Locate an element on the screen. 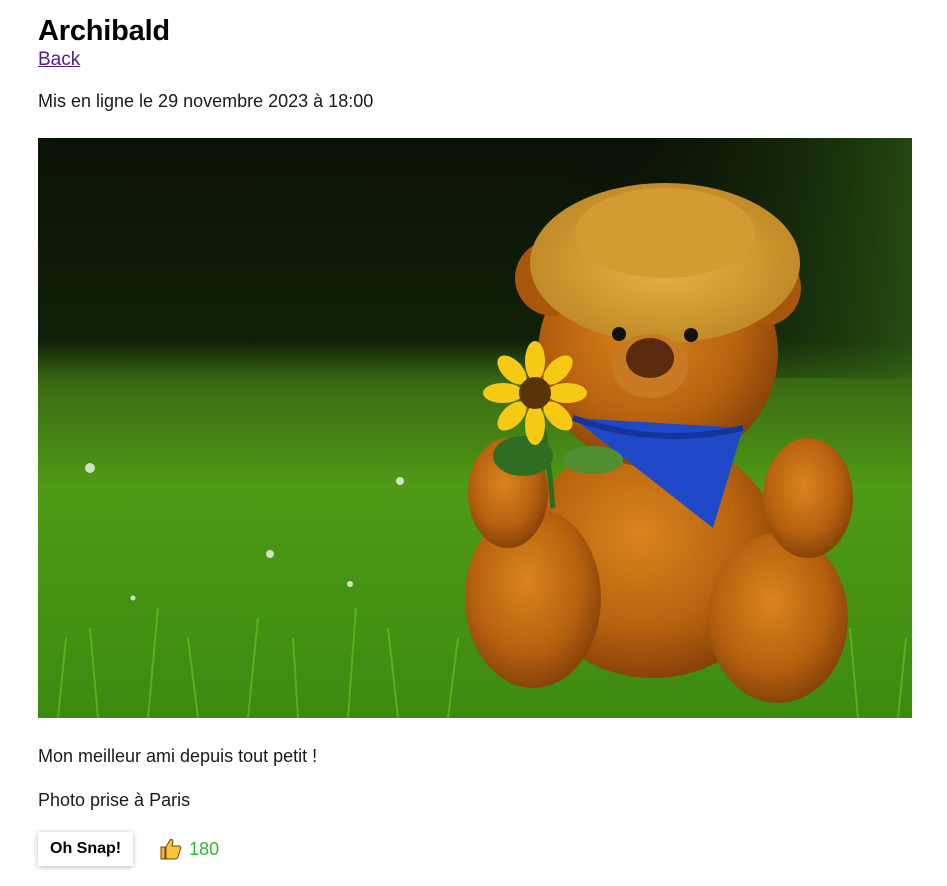 Image resolution: width=947 pixels, height=886 pixels. post-title: Archibald is located at coordinates (104, 31).